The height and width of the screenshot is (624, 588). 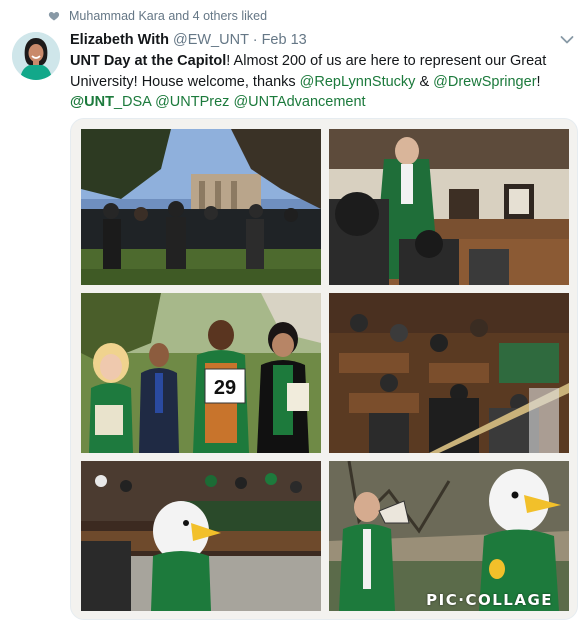 I want to click on photo-chamber-floor, so click(x=449, y=373).